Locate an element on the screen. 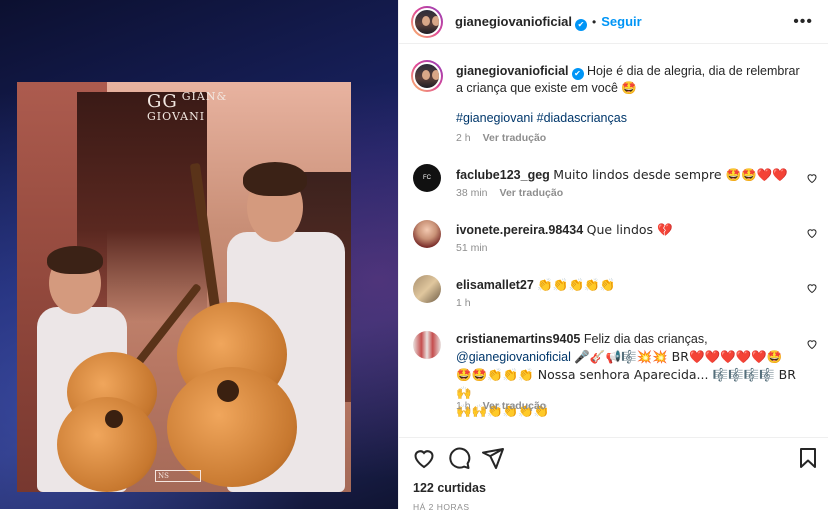  photo-child-right is located at coordinates (259, 322).